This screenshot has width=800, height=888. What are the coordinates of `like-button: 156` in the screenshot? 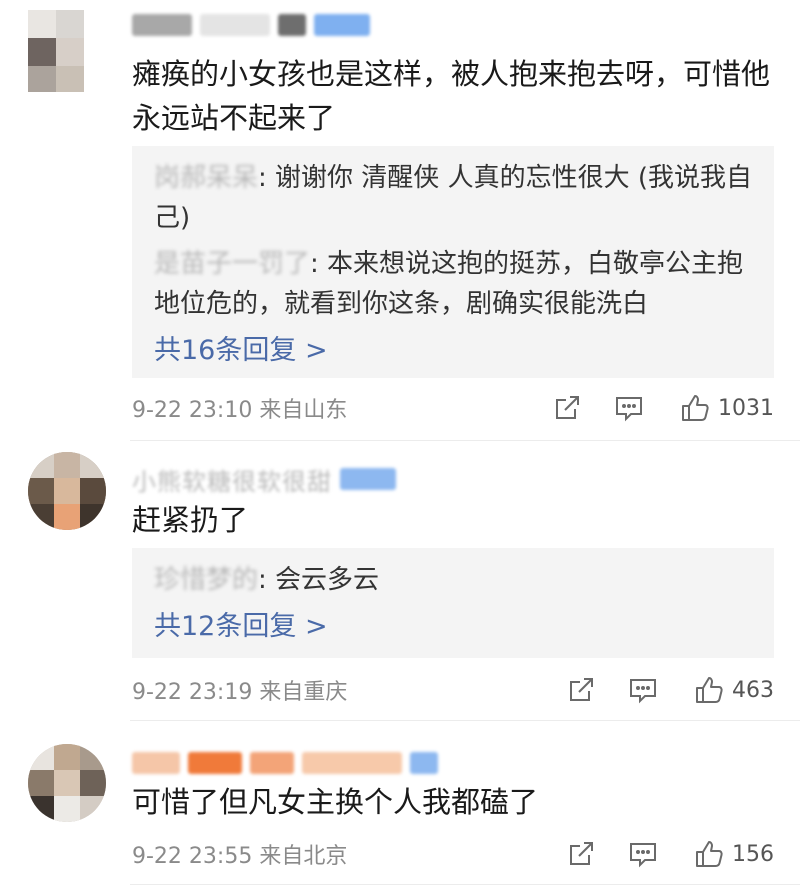 It's located at (734, 854).